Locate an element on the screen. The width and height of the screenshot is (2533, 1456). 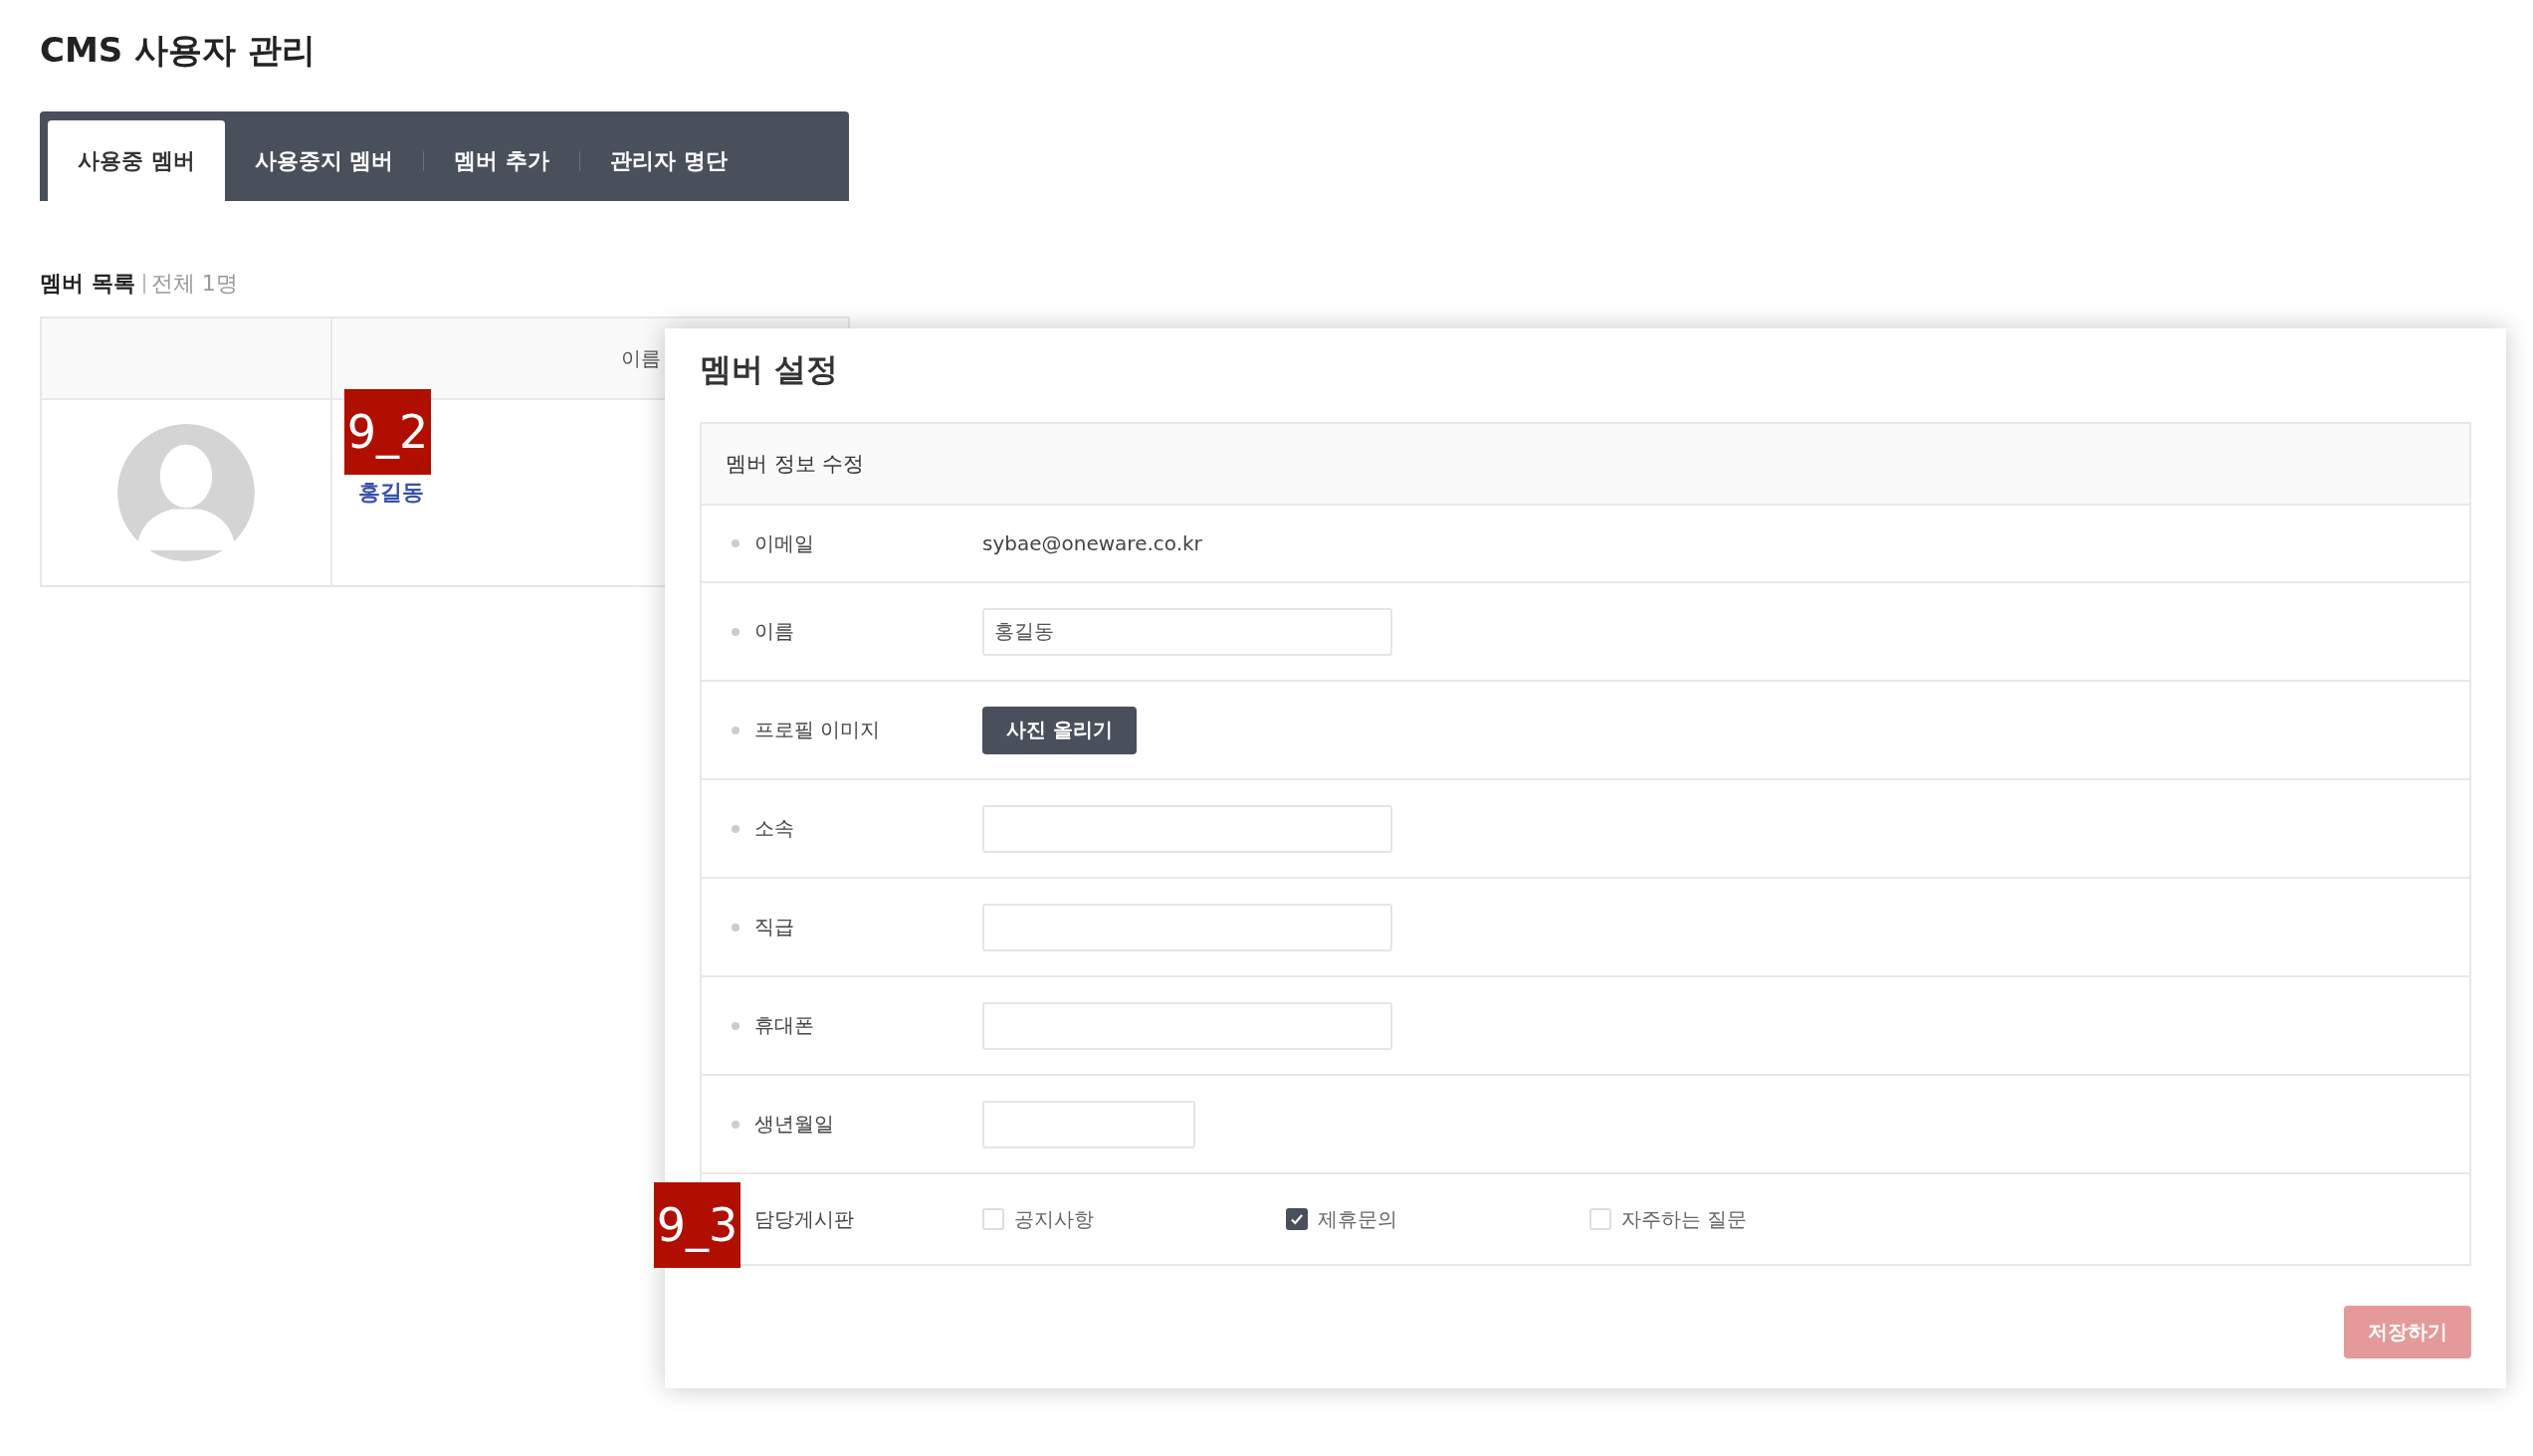
field-label: 휴대폰 is located at coordinates (784, 1025).